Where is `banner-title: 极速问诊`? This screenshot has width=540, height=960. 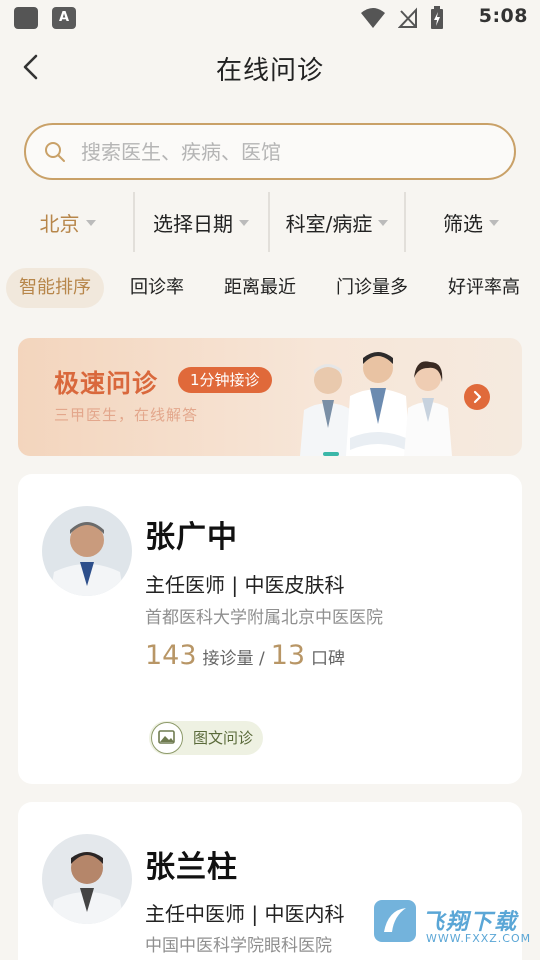
banner-title: 极速问诊 is located at coordinates (106, 383).